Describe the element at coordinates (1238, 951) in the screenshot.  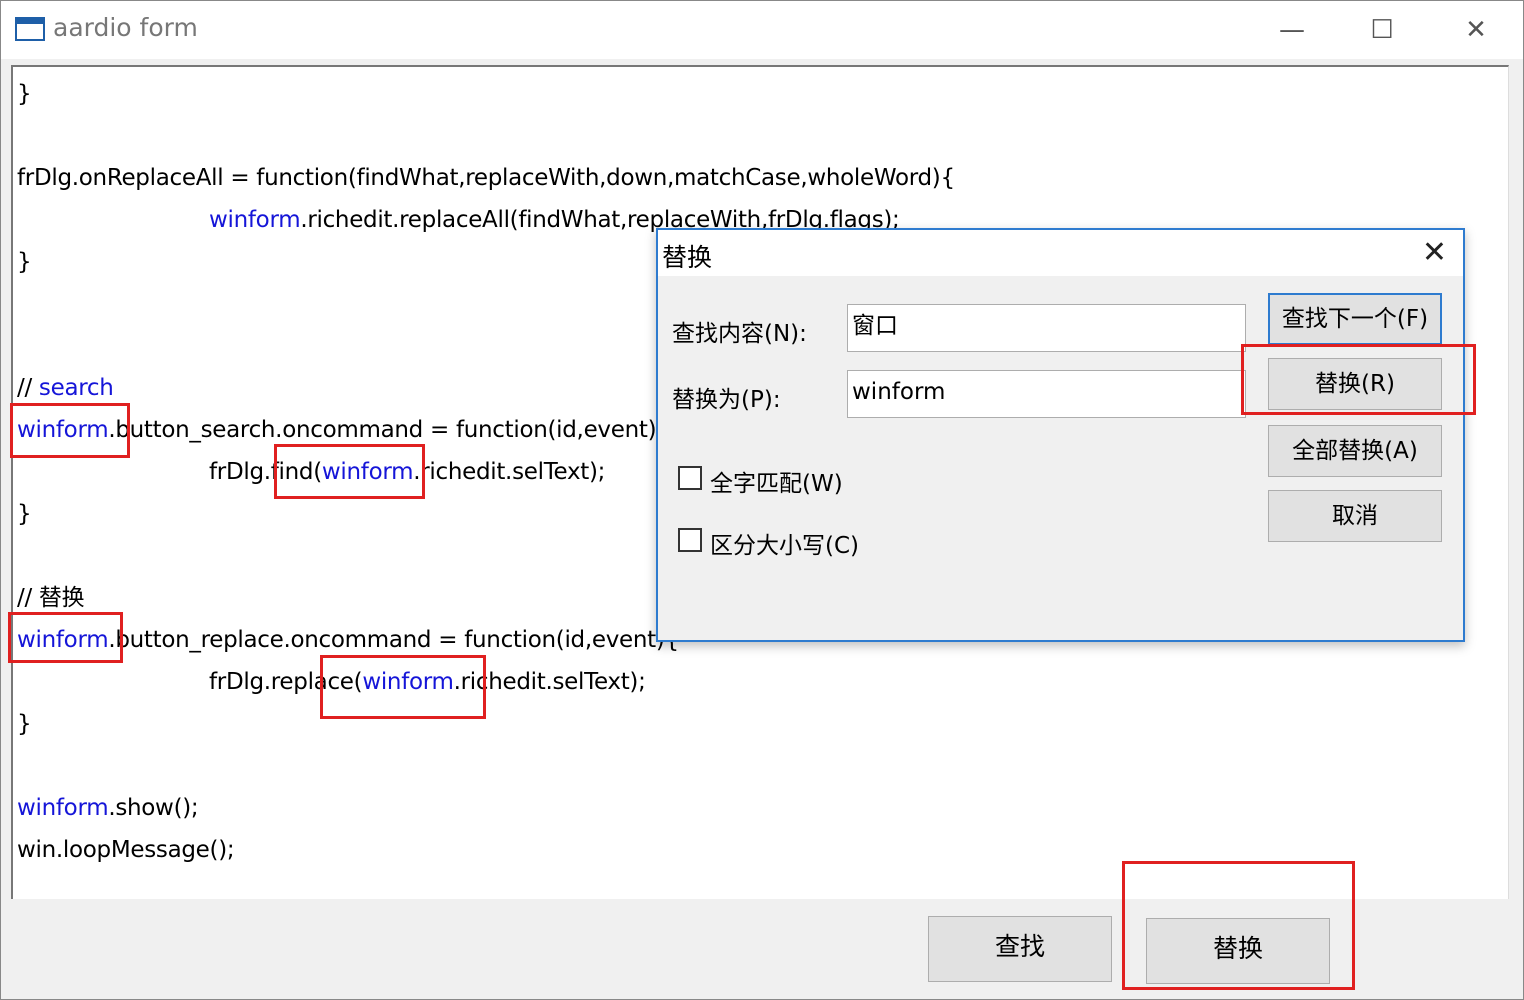
I see `replace-button: 替换` at that location.